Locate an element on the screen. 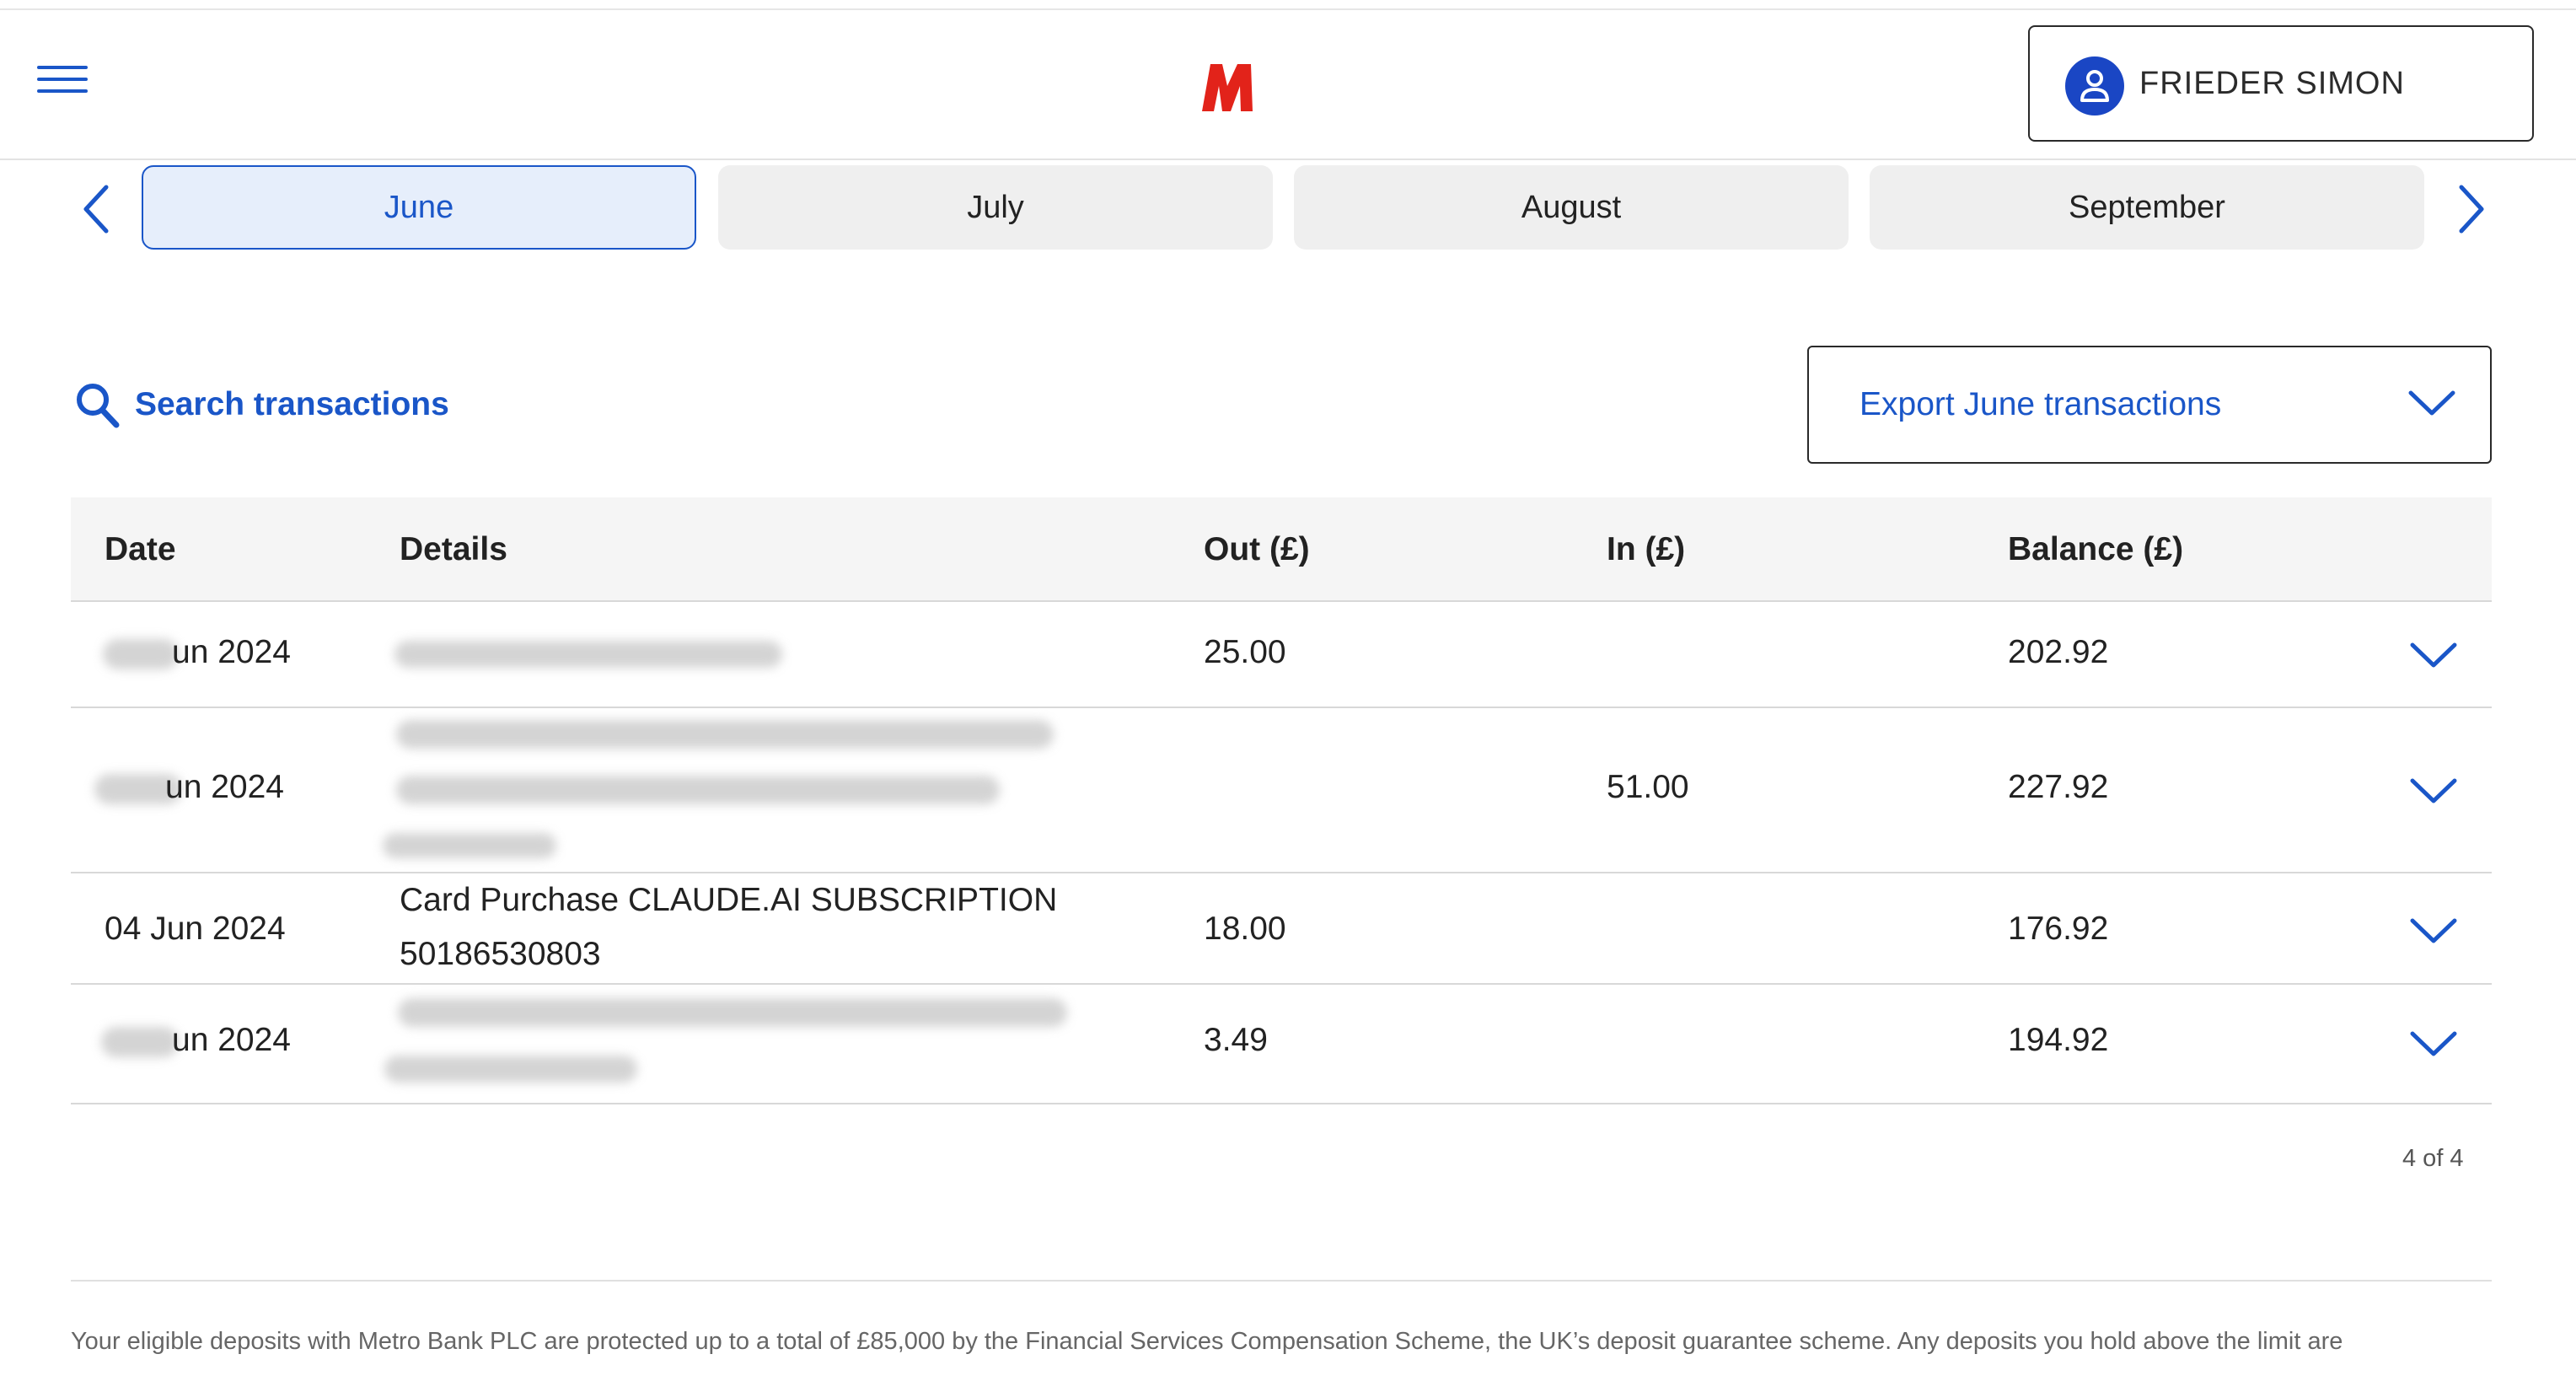 Image resolution: width=2576 pixels, height=1381 pixels. header-balance: Balance (£) is located at coordinates (2096, 549).